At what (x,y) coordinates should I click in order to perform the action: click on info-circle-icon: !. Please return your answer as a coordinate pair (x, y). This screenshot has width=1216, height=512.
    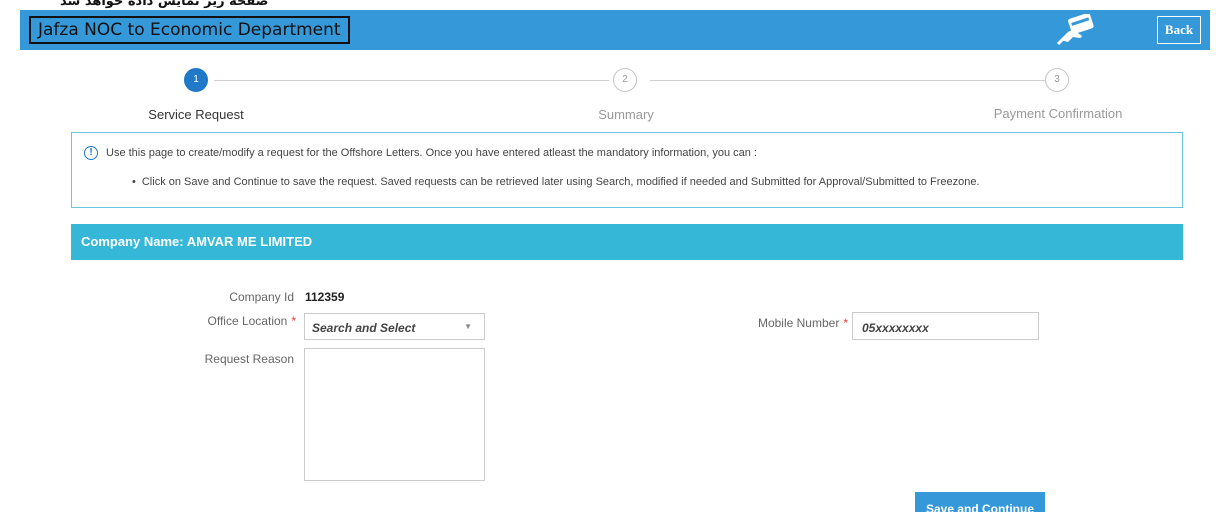
    Looking at the image, I should click on (91, 153).